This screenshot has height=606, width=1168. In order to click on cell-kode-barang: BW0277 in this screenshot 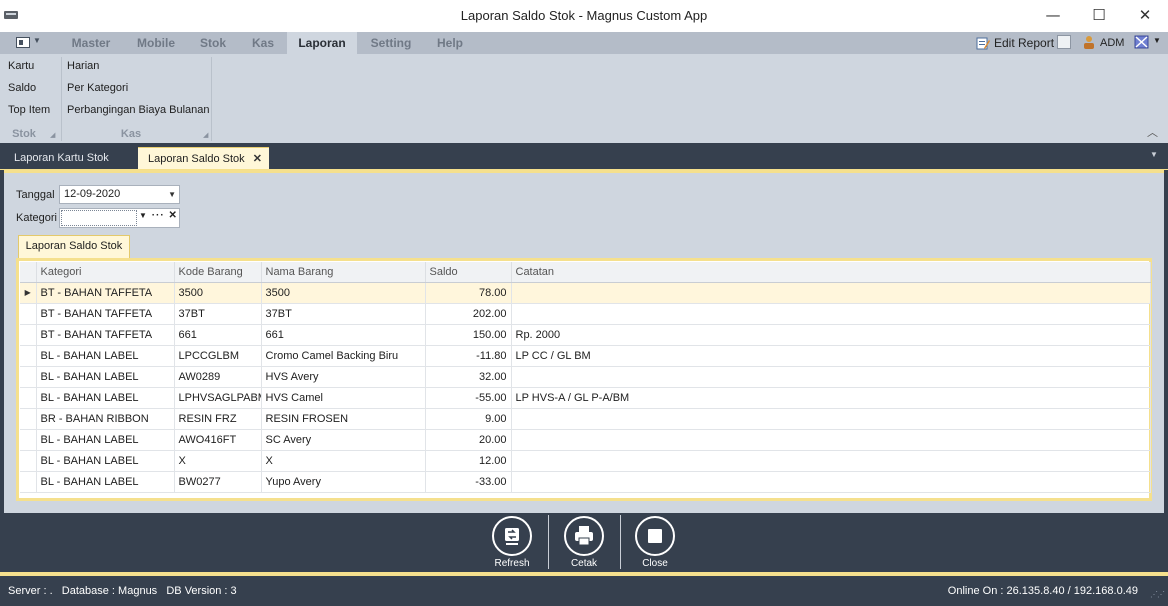, I will do `click(218, 482)`.